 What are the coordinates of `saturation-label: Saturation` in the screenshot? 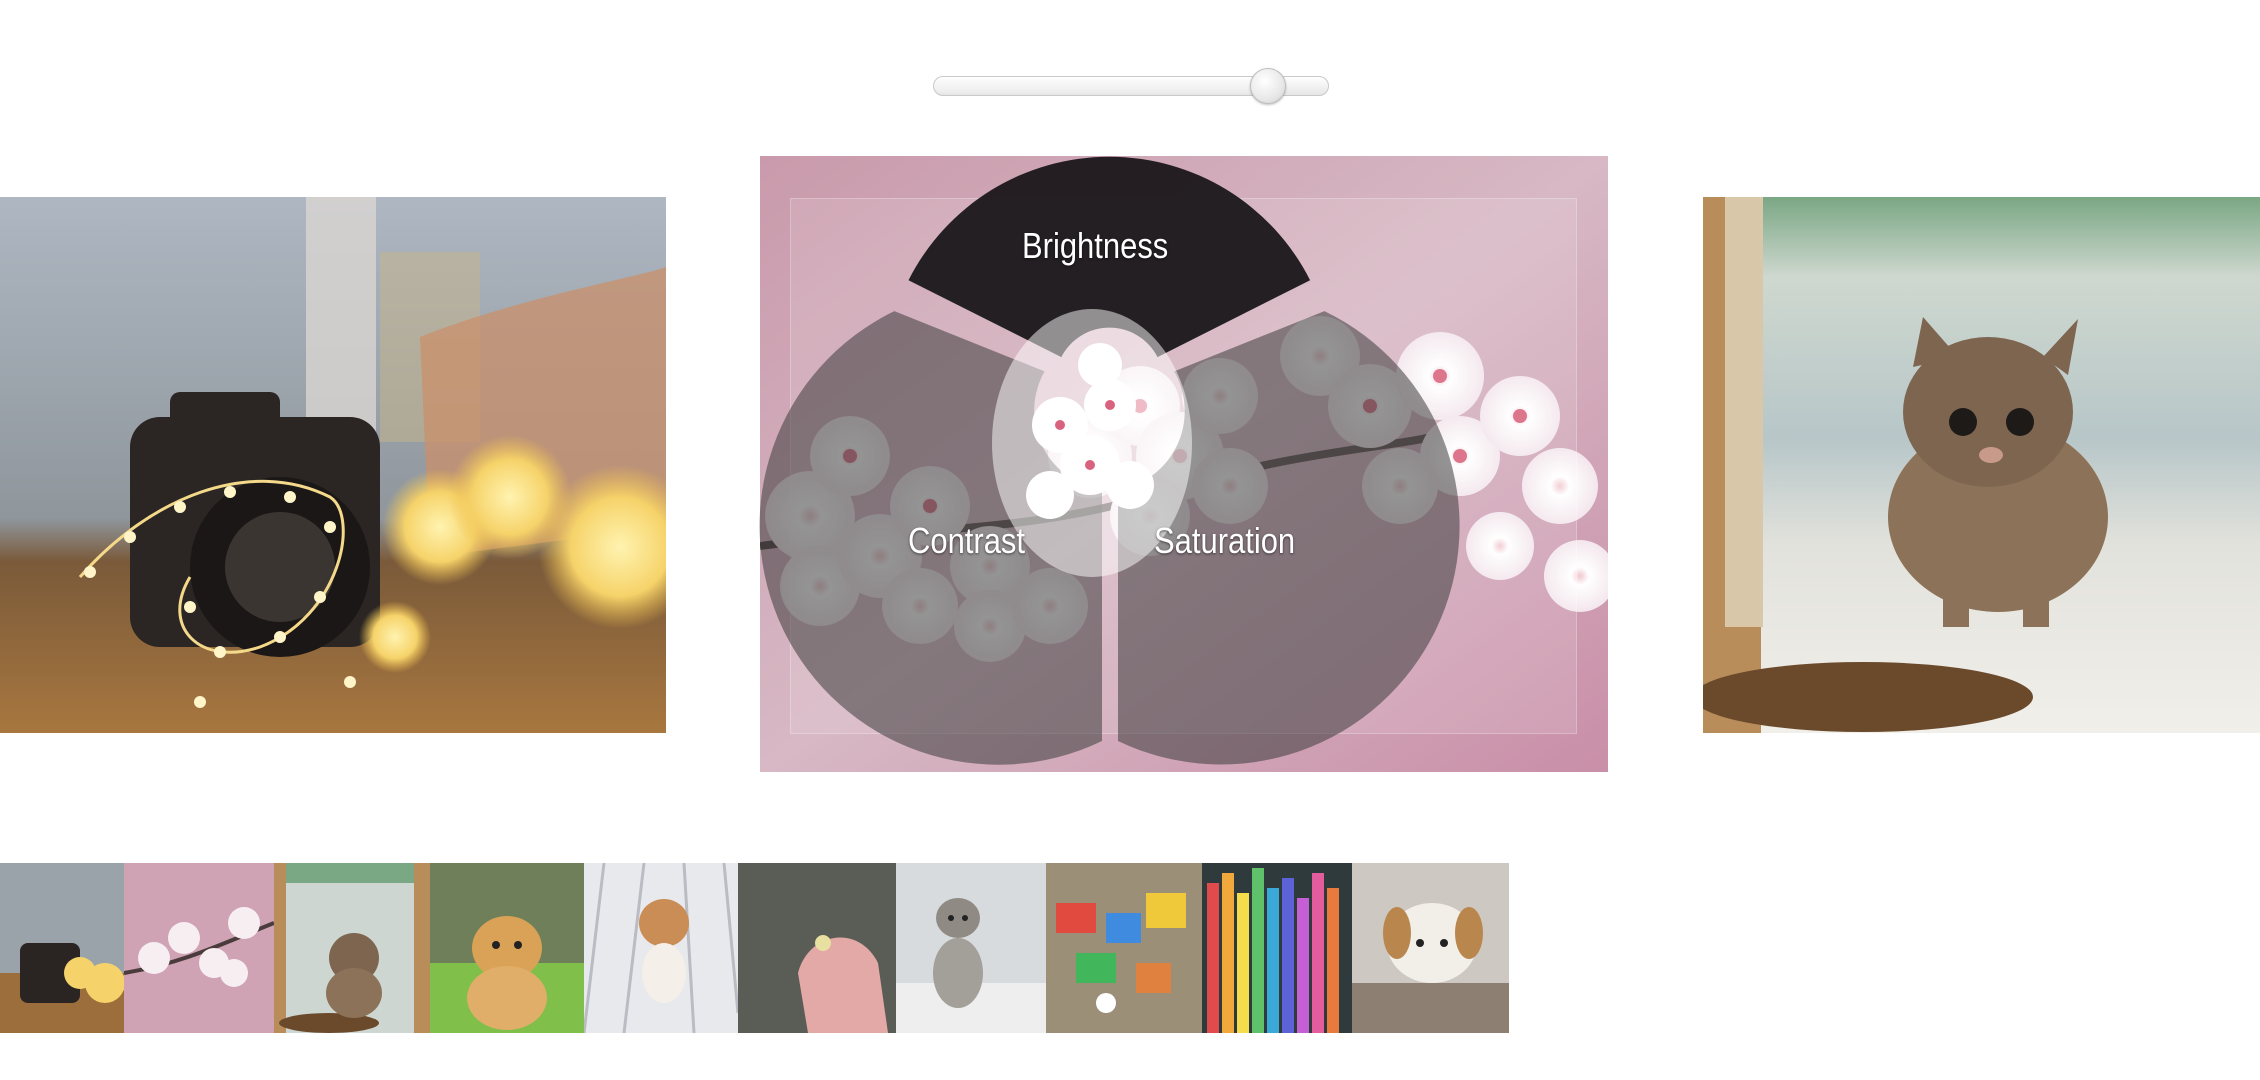 It's located at (1225, 540).